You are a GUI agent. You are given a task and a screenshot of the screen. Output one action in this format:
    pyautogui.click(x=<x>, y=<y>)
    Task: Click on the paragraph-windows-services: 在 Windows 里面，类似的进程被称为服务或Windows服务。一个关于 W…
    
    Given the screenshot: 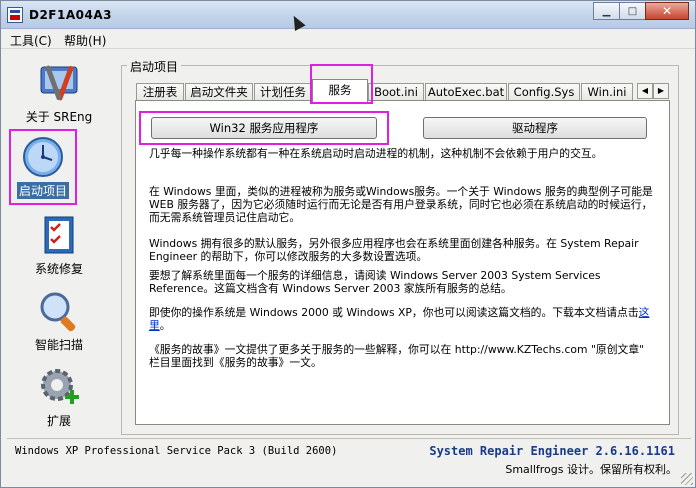 What is the action you would take?
    pyautogui.click(x=401, y=204)
    